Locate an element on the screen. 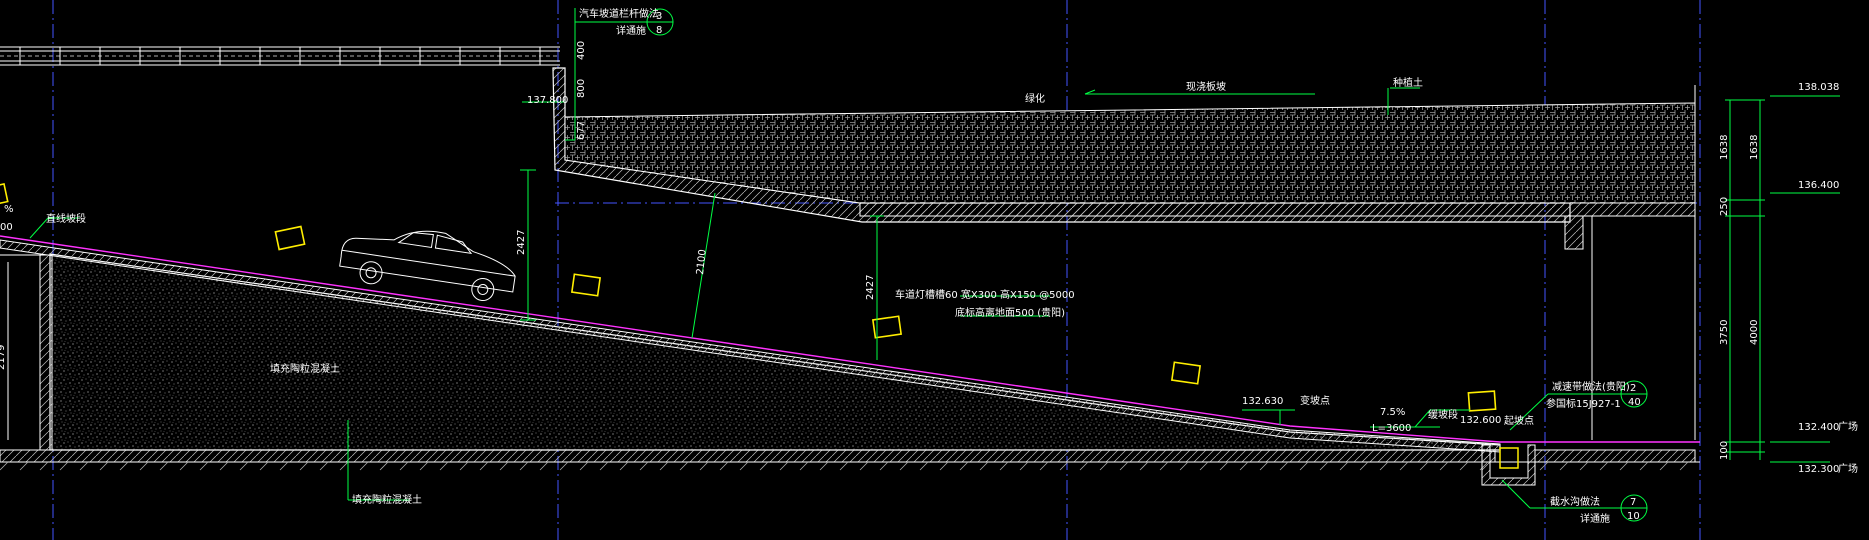 This screenshot has height=540, width=1869. car is located at coordinates (427, 265).